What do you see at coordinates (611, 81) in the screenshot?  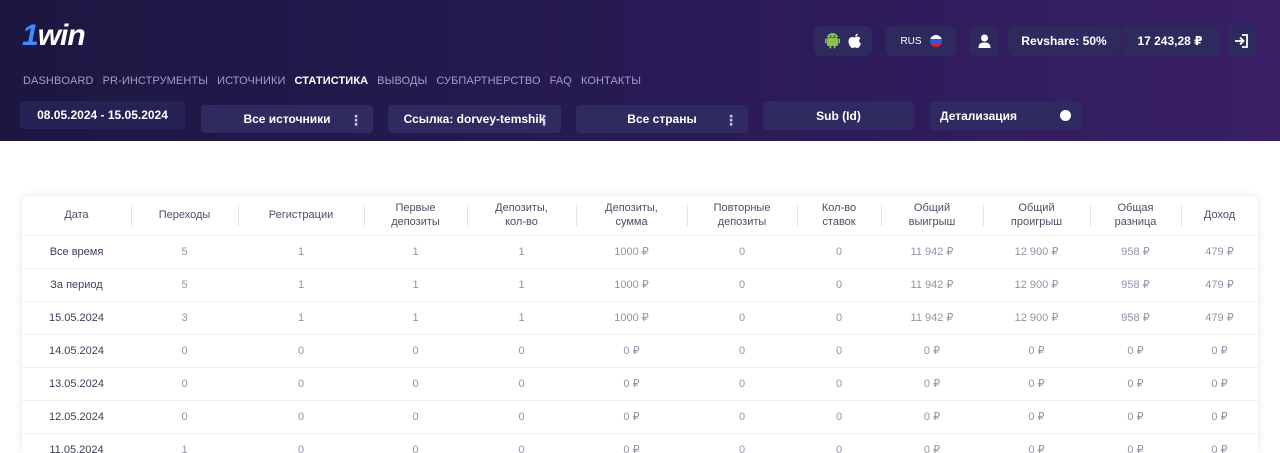 I see `nav-contacts: КОНТАКТЫ` at bounding box center [611, 81].